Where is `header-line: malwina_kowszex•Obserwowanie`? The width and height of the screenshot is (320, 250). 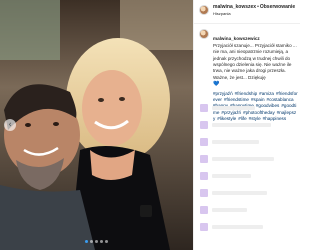 header-line: malwina_kowszex•Obserwowanie is located at coordinates (254, 7).